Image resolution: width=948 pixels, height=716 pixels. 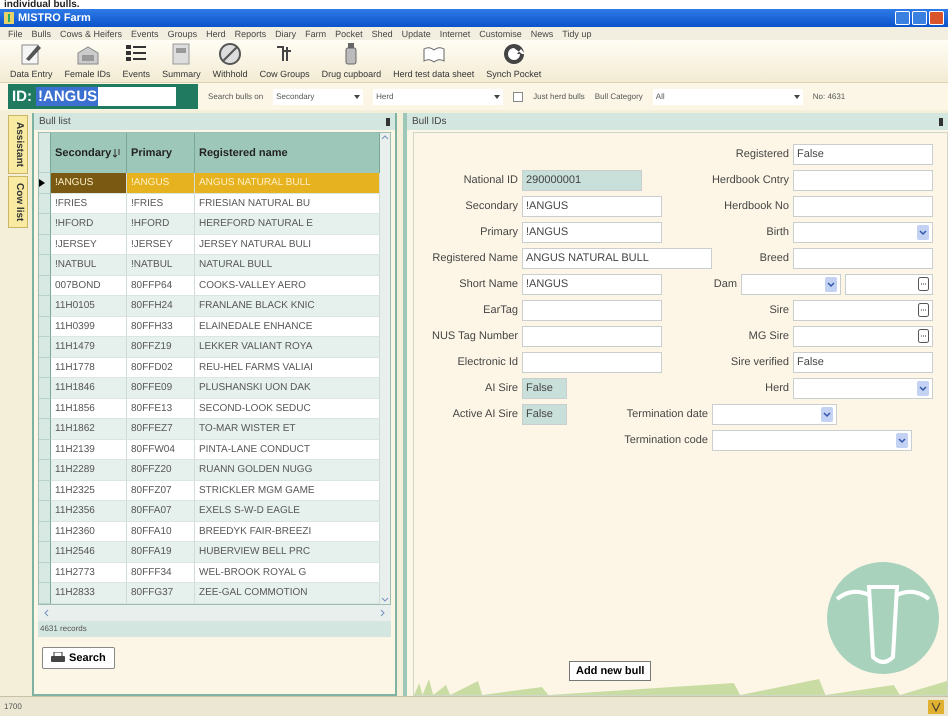 I want to click on text-field: ANGUS NATURAL BULL, so click(x=617, y=258).